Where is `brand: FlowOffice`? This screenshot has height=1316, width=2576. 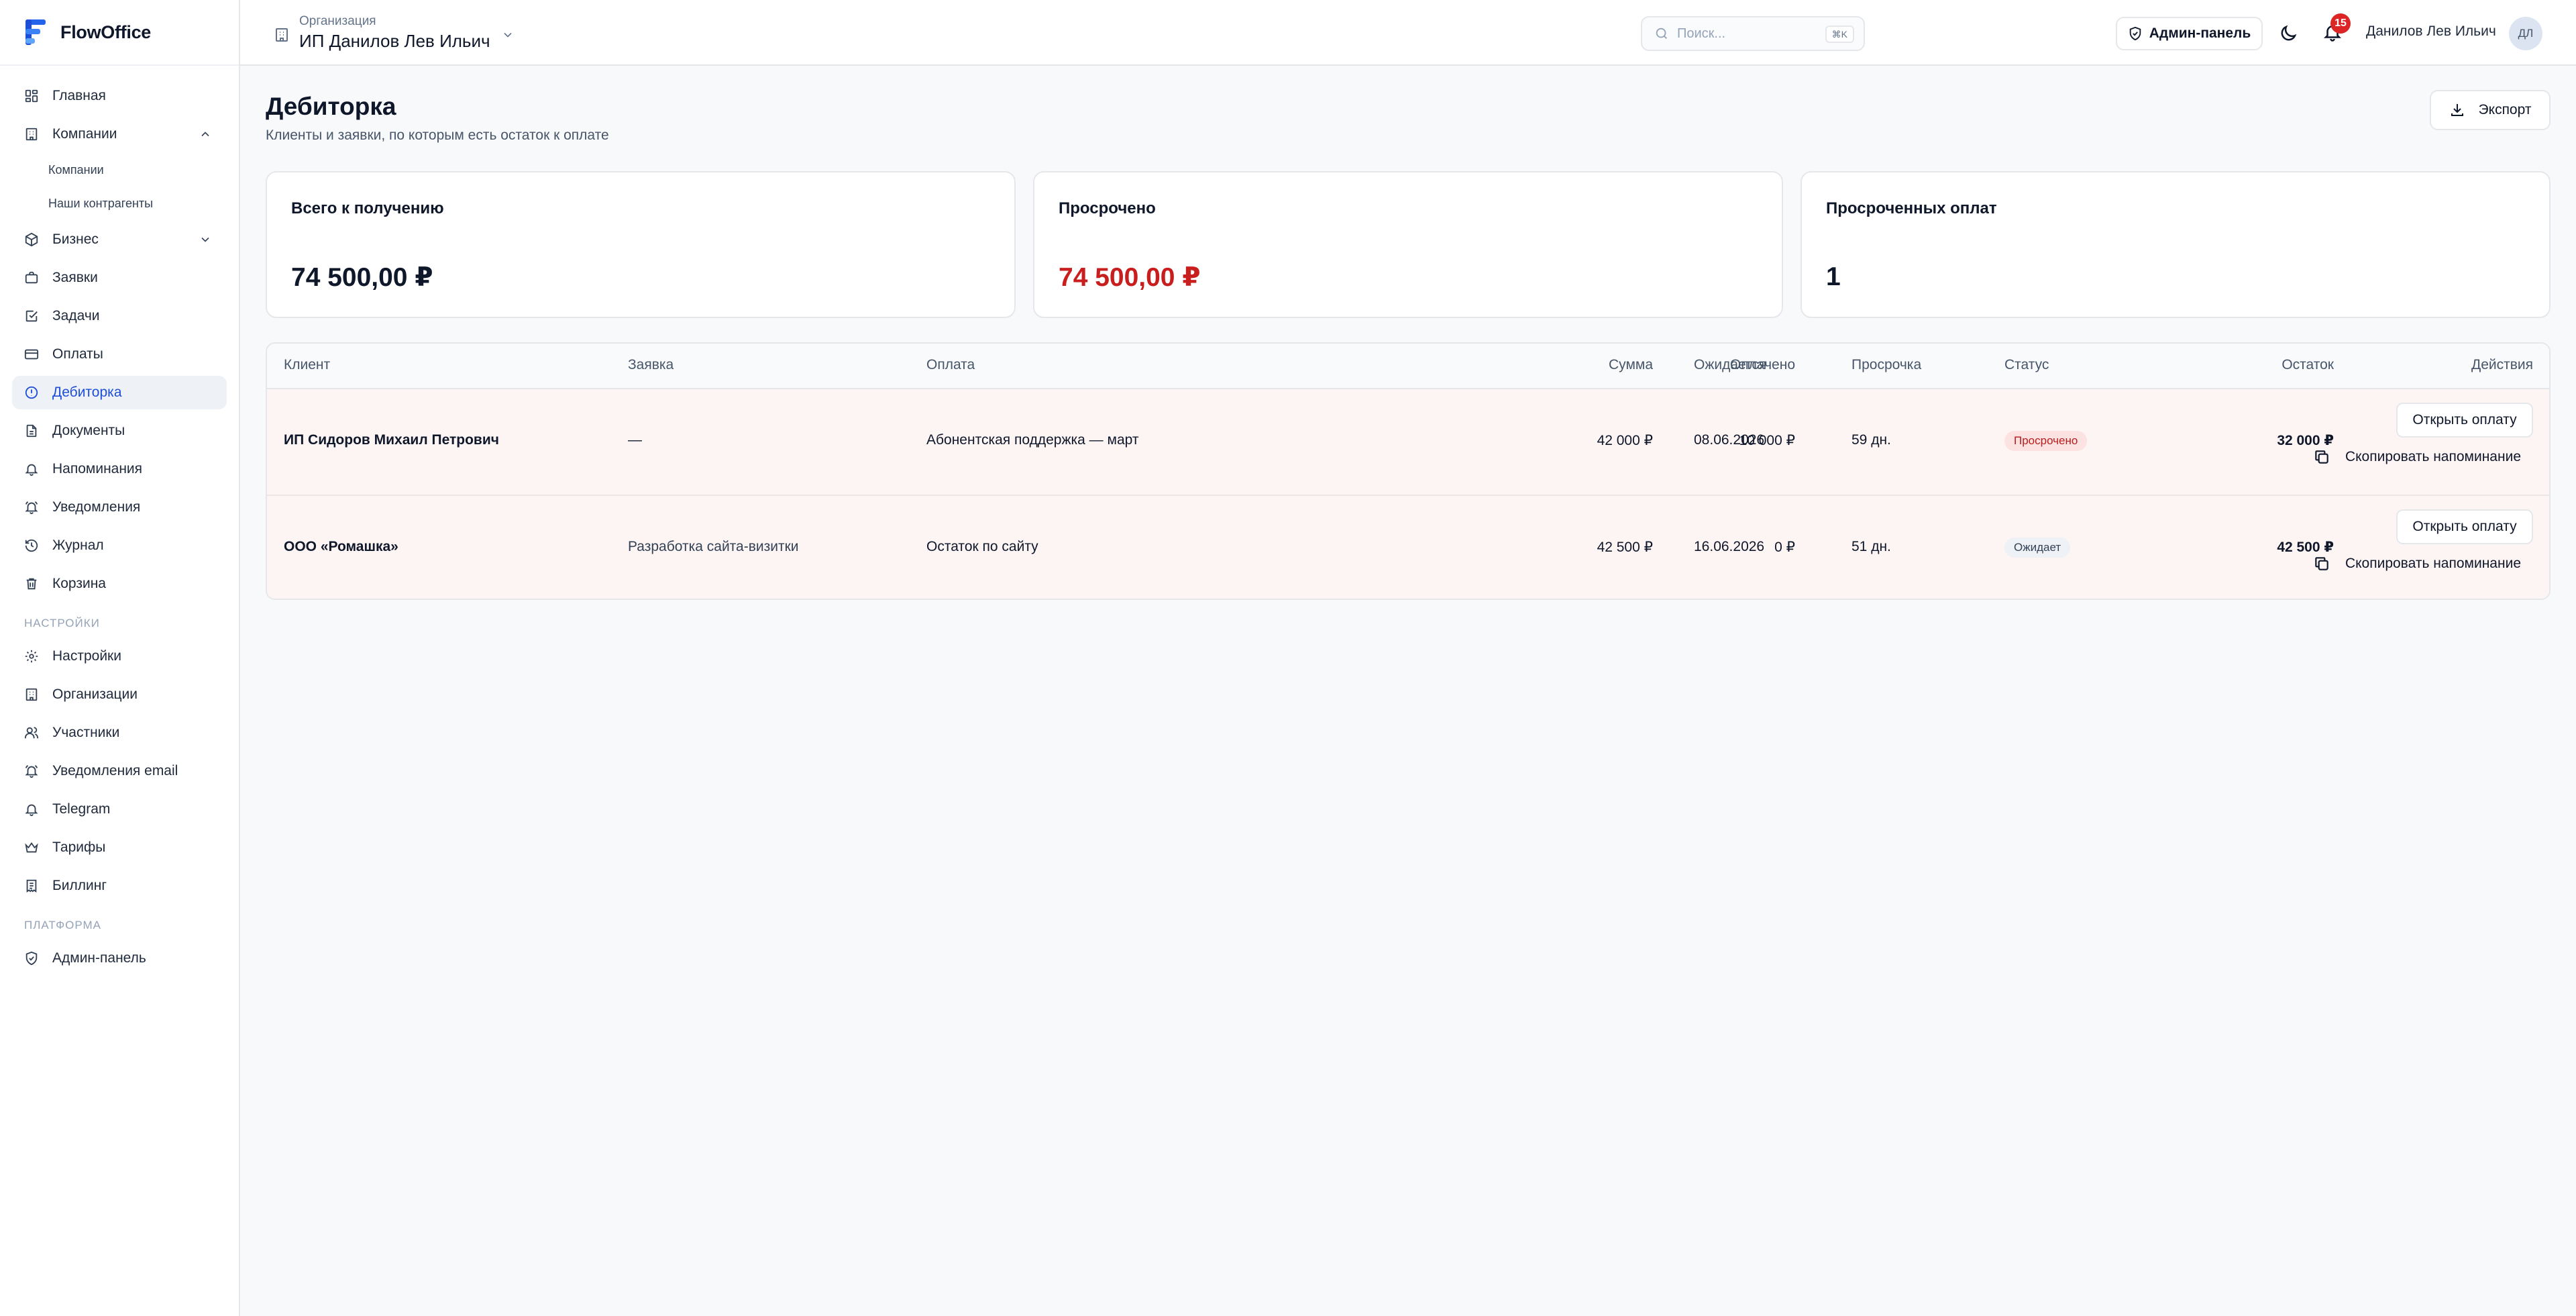 brand: FlowOffice is located at coordinates (119, 33).